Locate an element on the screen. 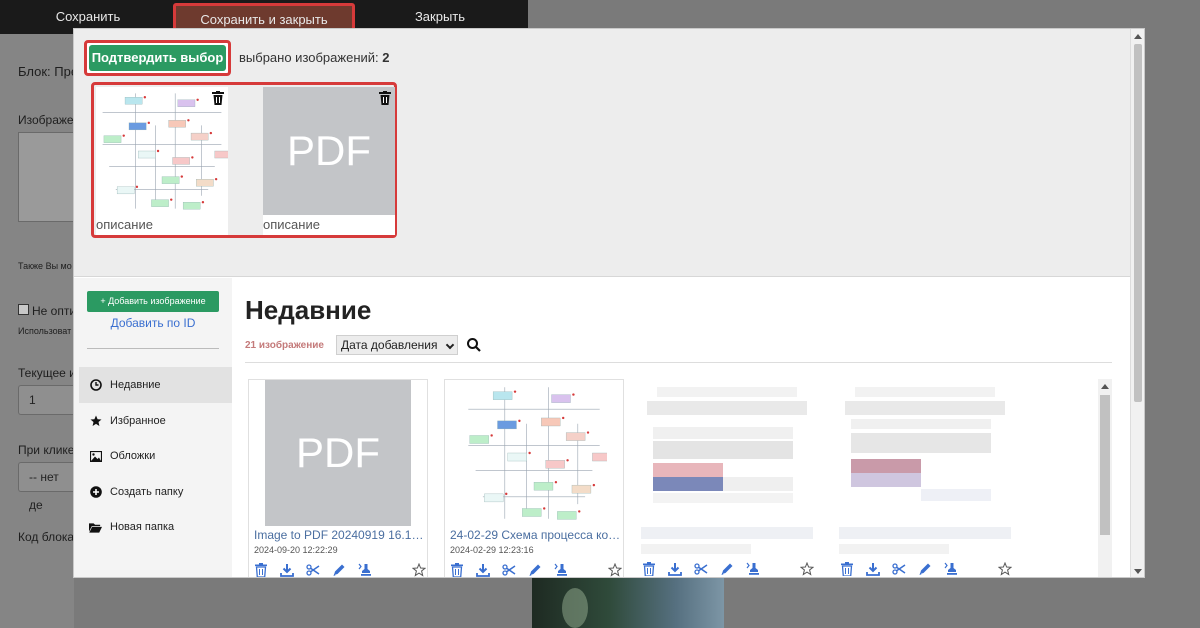 Image resolution: width=1200 pixels, height=628 pixels. sidebar-item-create-folder: Создать папку is located at coordinates (155, 492).